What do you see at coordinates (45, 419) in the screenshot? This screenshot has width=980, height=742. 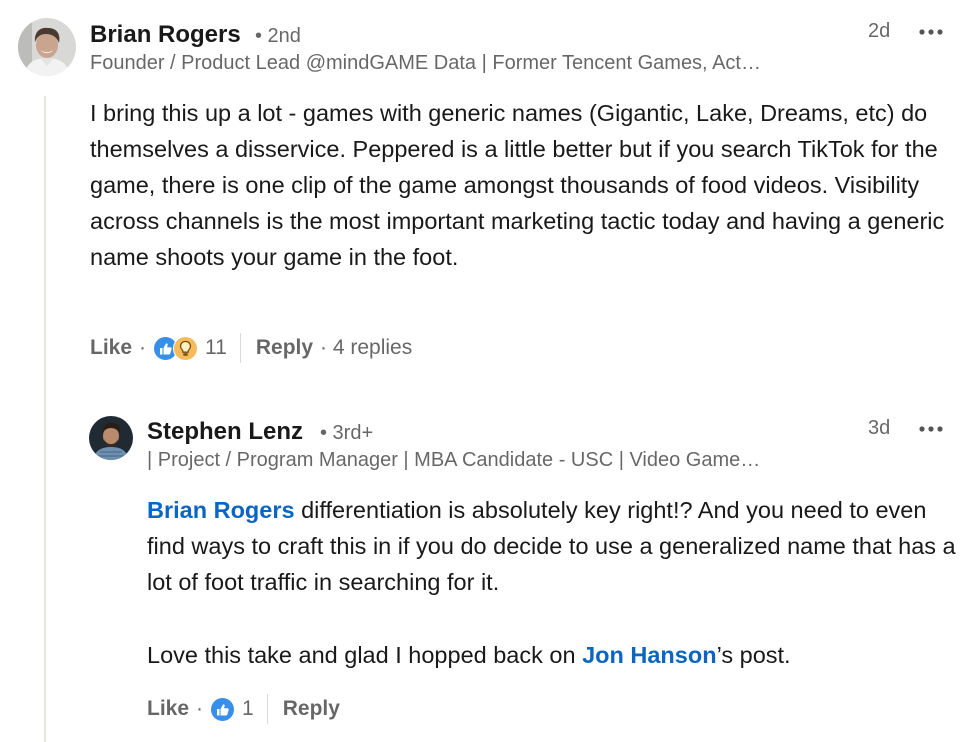 I see `thread-line` at bounding box center [45, 419].